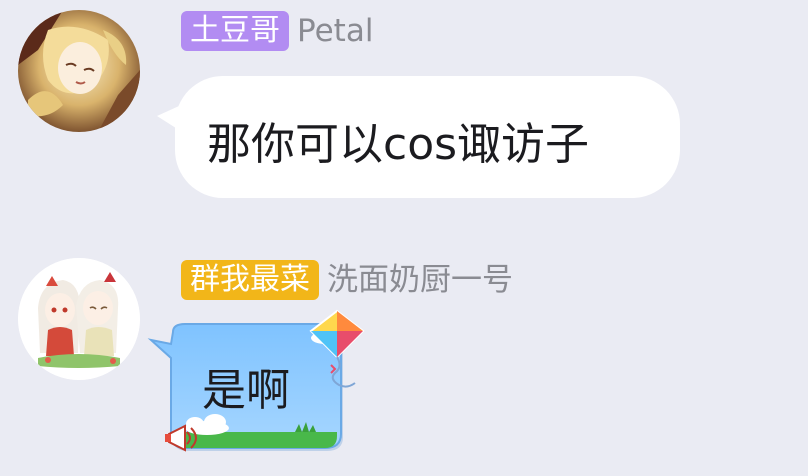 The height and width of the screenshot is (476, 808). I want to click on avatar-petal-icon, so click(79, 71).